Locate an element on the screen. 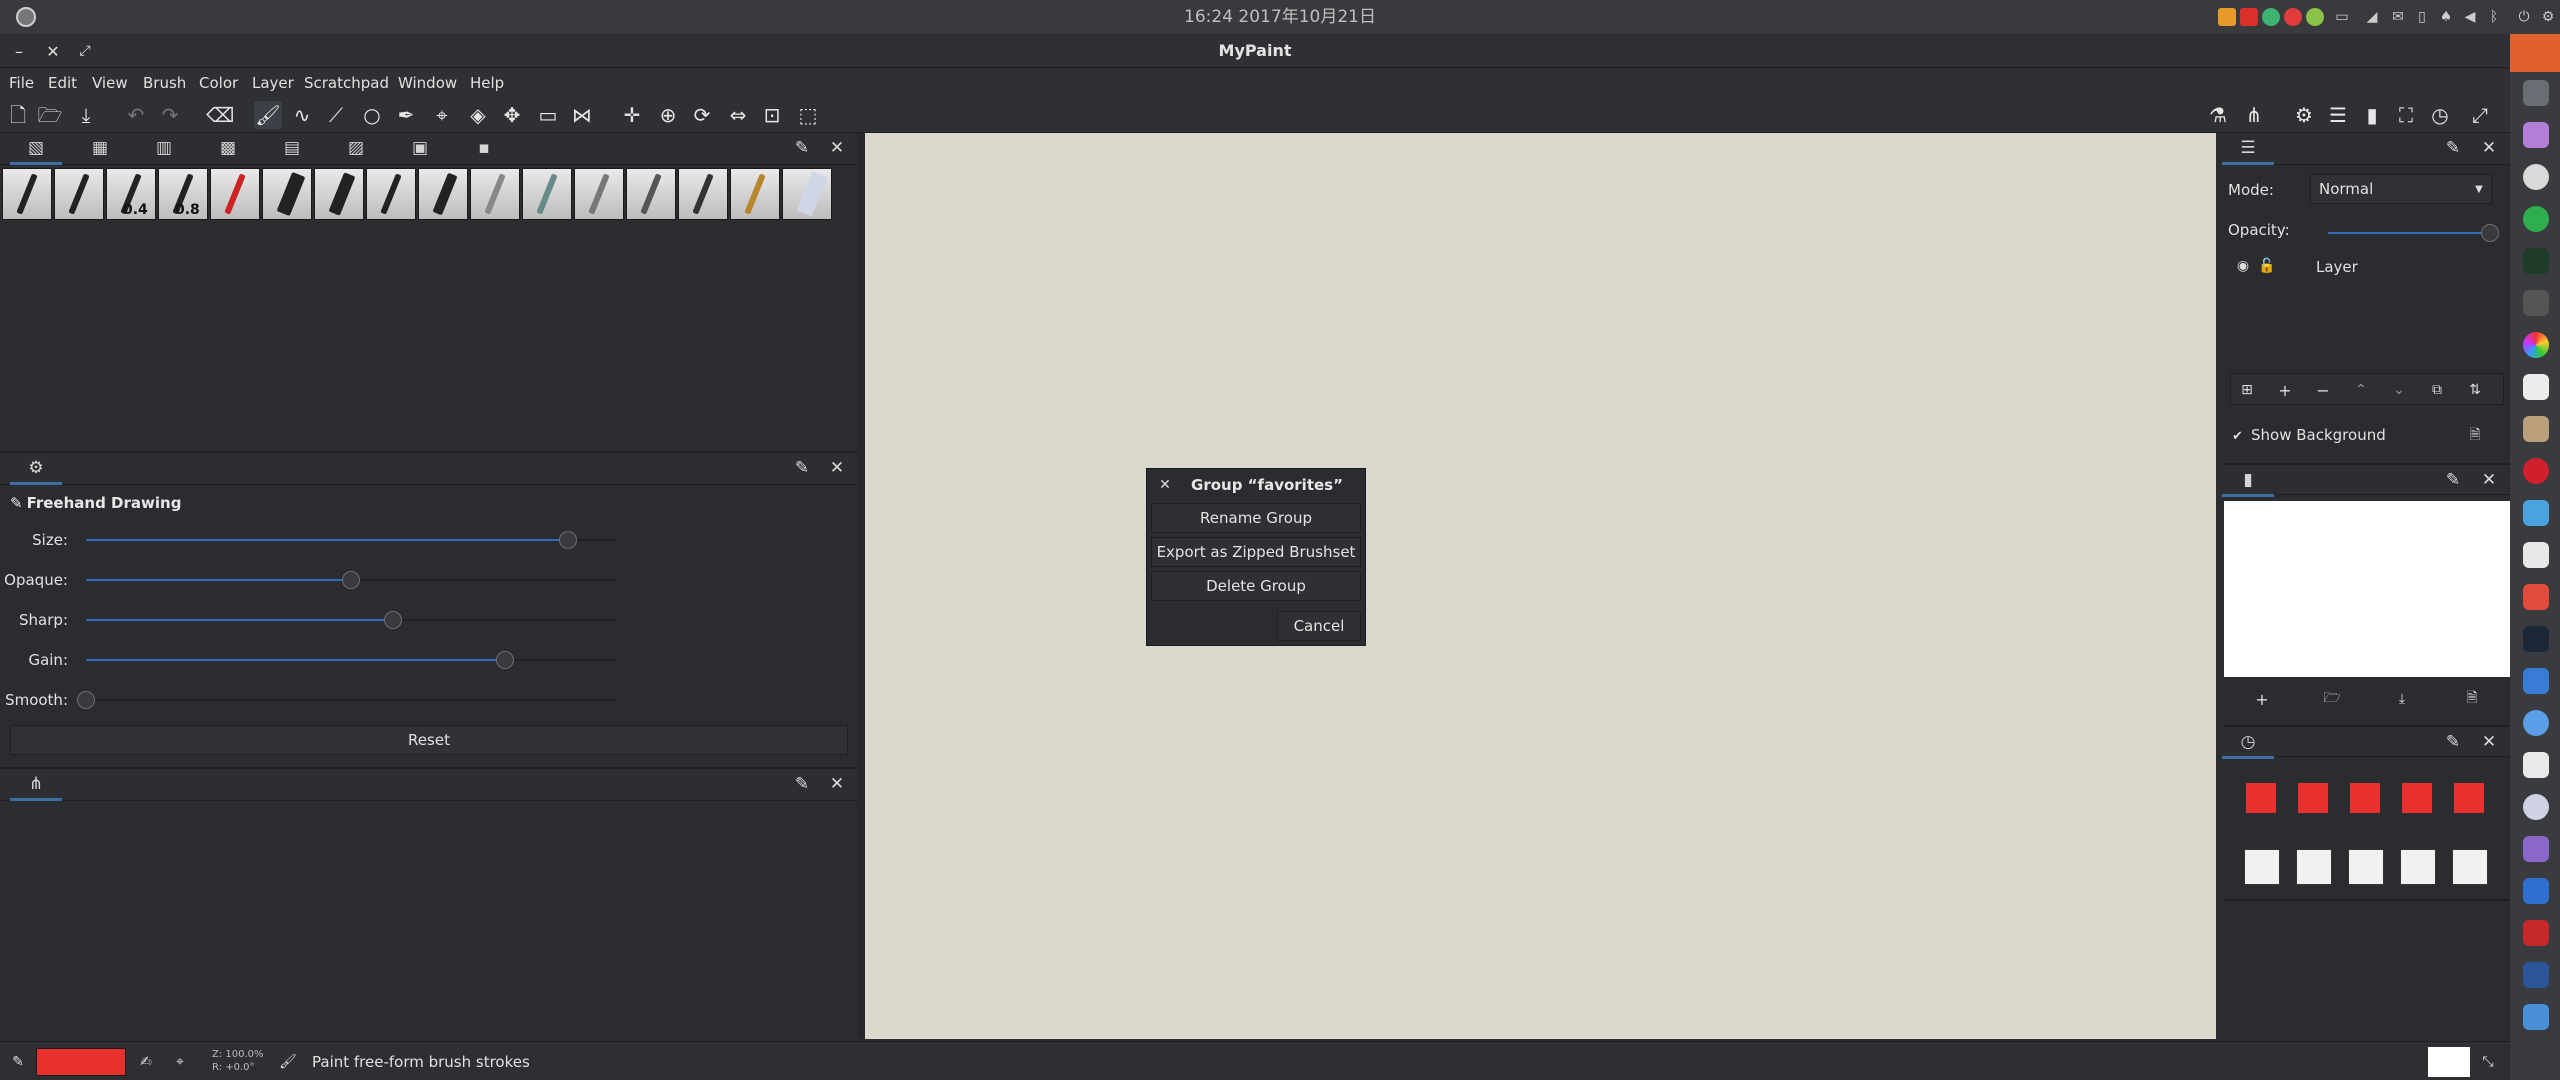 The height and width of the screenshot is (1080, 2560). scratchpad-icon: ▮ is located at coordinates (2372, 115).